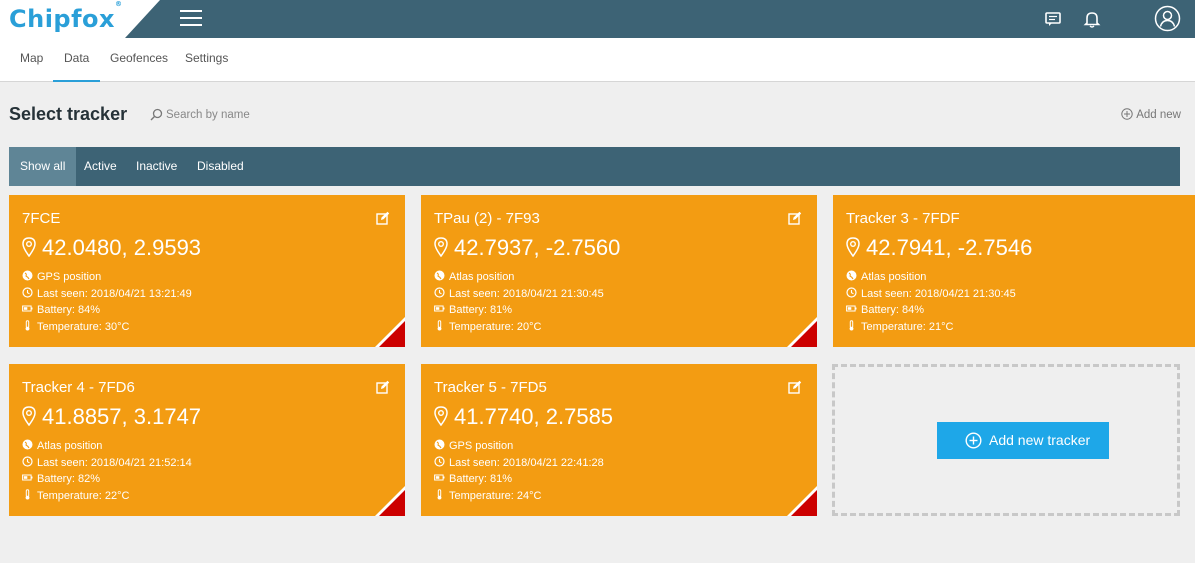  Describe the element at coordinates (156, 114) in the screenshot. I see `search-icon` at that location.